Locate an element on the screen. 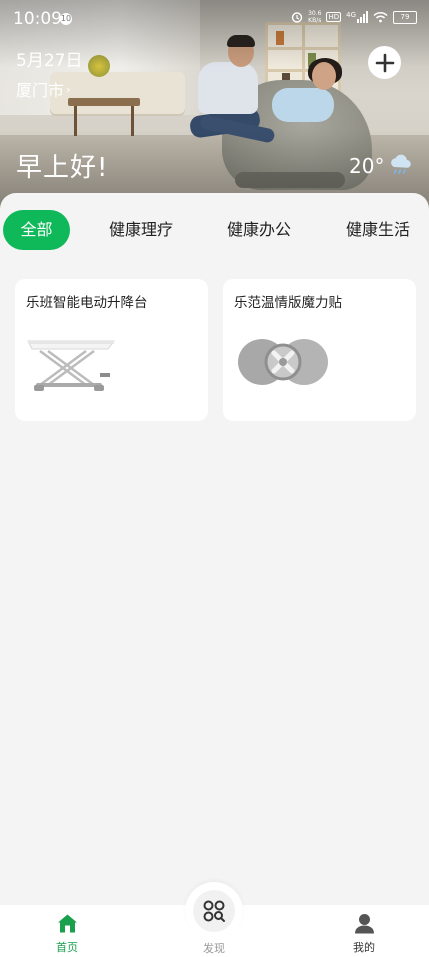 The width and height of the screenshot is (429, 957). tab-all: 全部 is located at coordinates (36, 230).